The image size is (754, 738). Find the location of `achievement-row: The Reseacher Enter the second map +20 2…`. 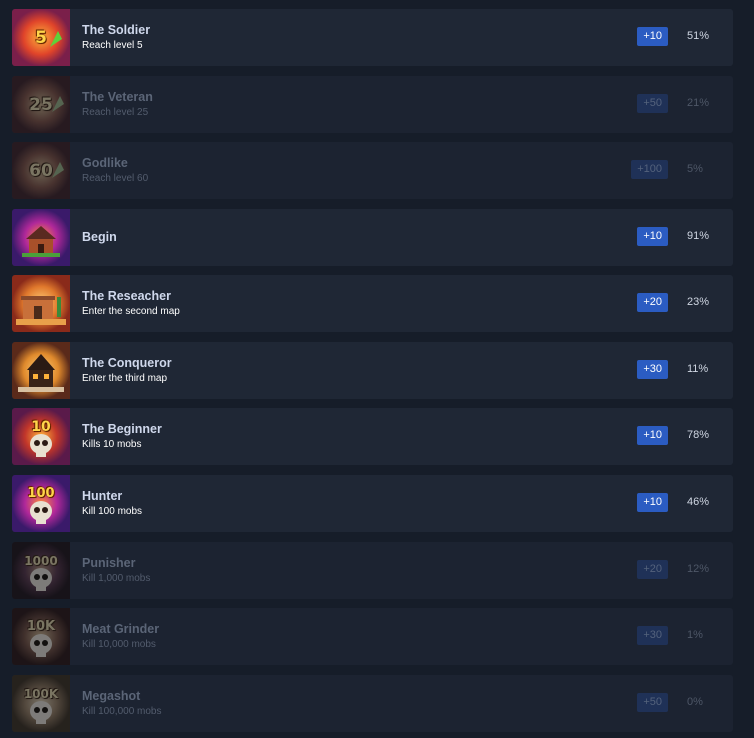

achievement-row: The Reseacher Enter the second map +20 2… is located at coordinates (372, 303).